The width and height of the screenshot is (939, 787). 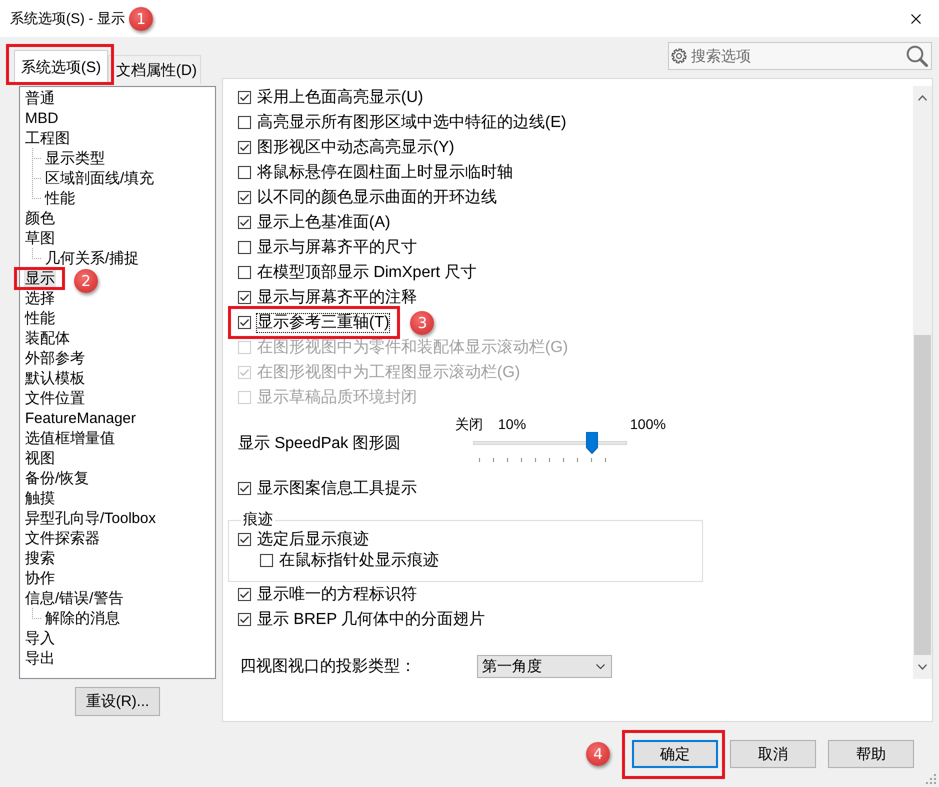 What do you see at coordinates (340, 98) in the screenshot?
I see `option-label: 采用上色面高亮显示(U)` at bounding box center [340, 98].